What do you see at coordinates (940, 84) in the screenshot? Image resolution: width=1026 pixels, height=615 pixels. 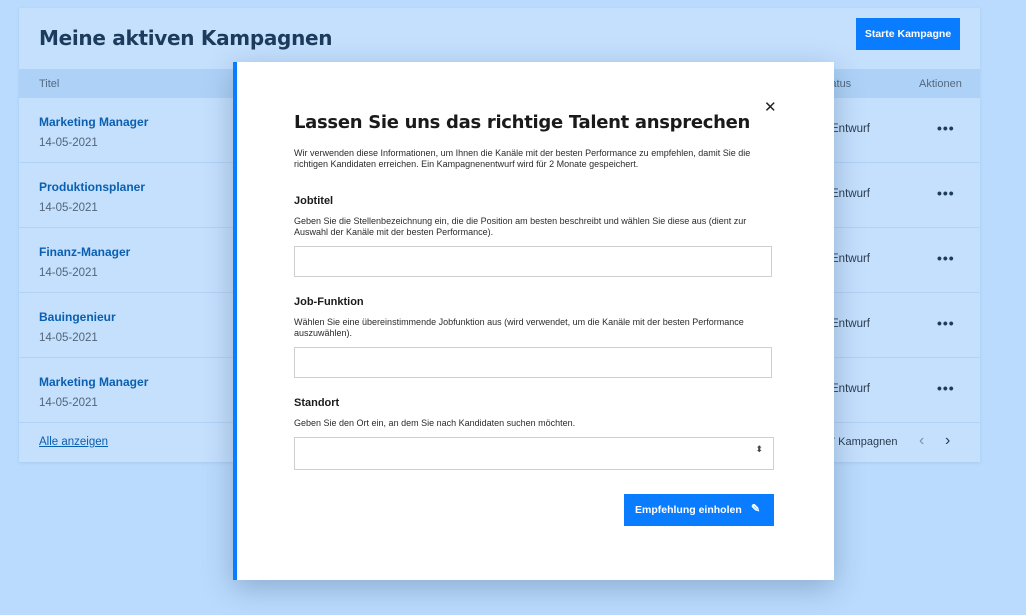 I see `column-header-actions: Aktionen` at bounding box center [940, 84].